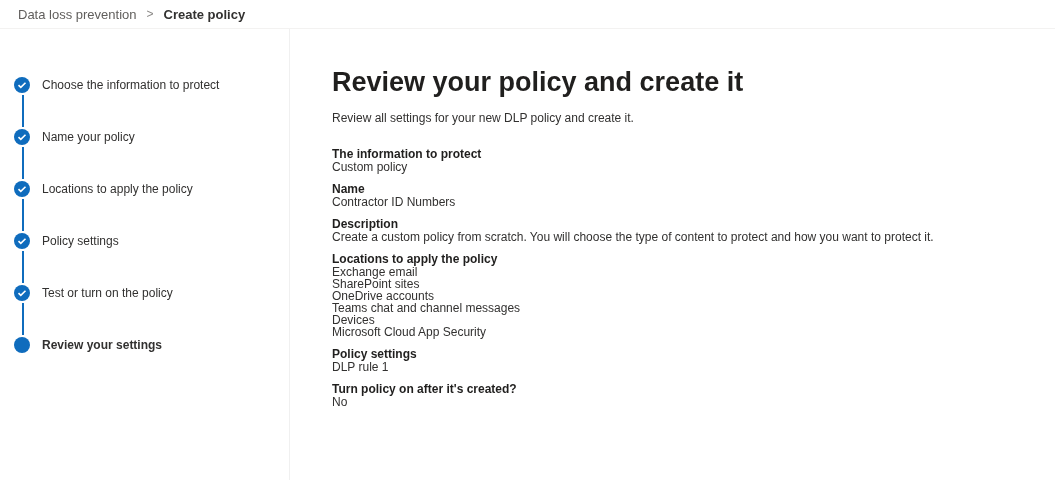  Describe the element at coordinates (384, 296) in the screenshot. I see `section-value: OneDrive accounts` at that location.